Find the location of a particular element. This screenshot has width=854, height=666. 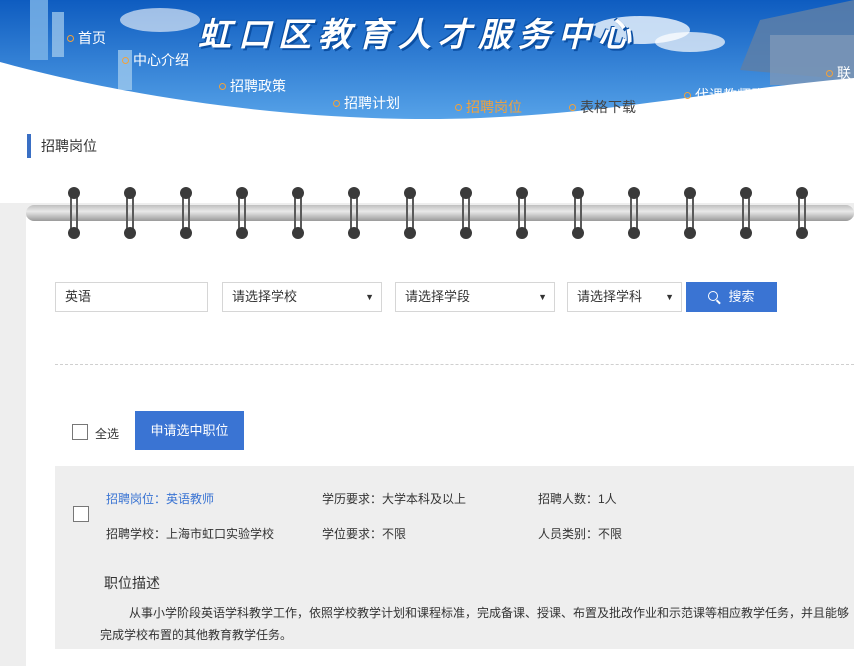

select-all-checkbox is located at coordinates (80, 432).